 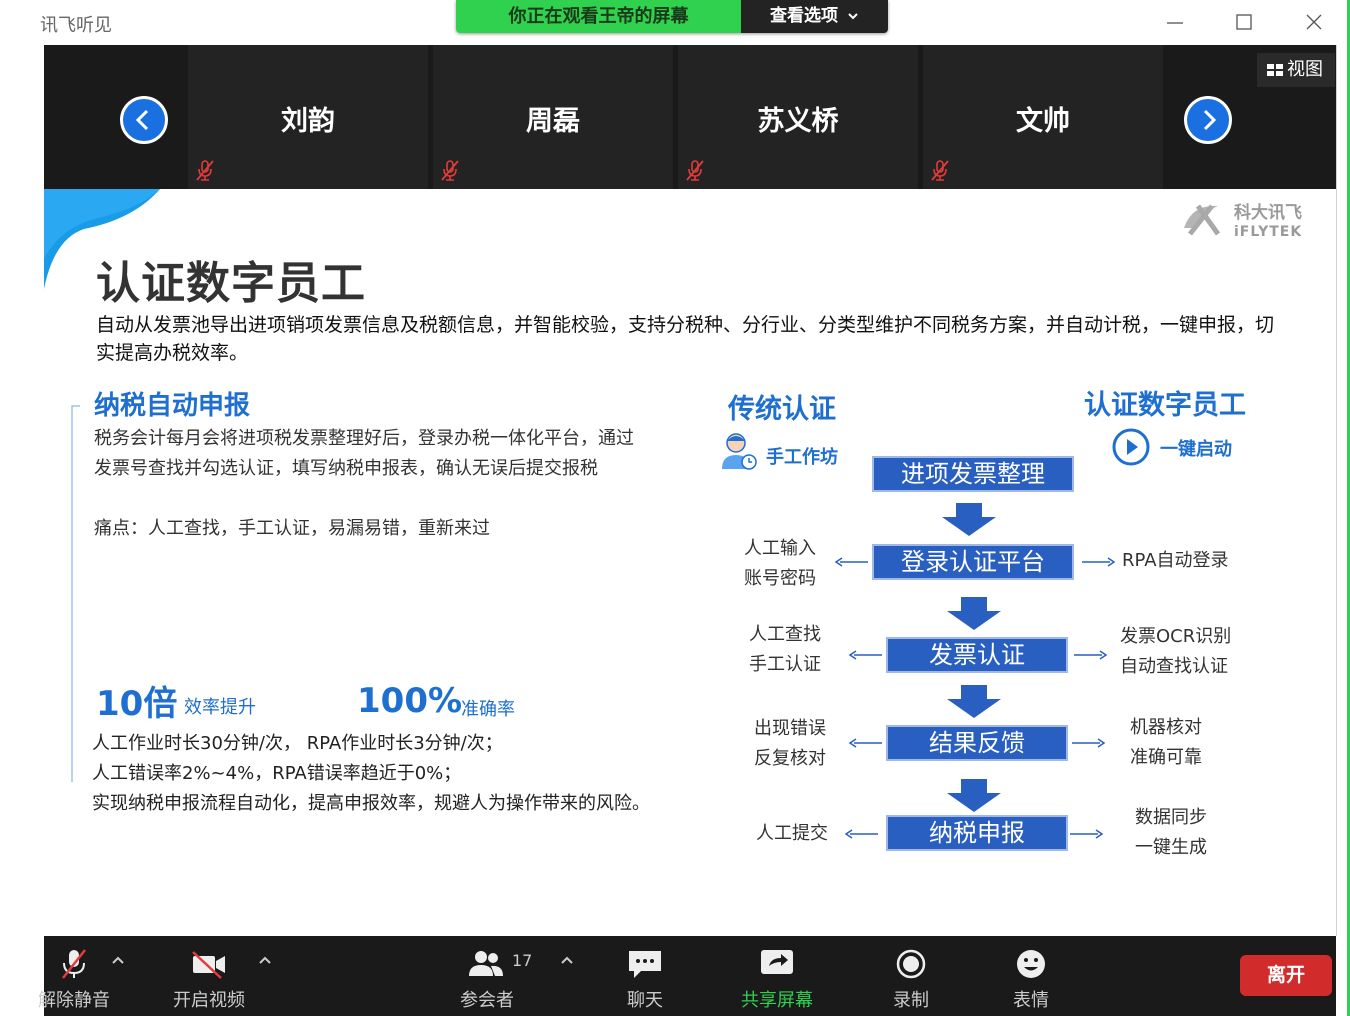 What do you see at coordinates (785, 650) in the screenshot?
I see `left-note: 人工查找 手工认证` at bounding box center [785, 650].